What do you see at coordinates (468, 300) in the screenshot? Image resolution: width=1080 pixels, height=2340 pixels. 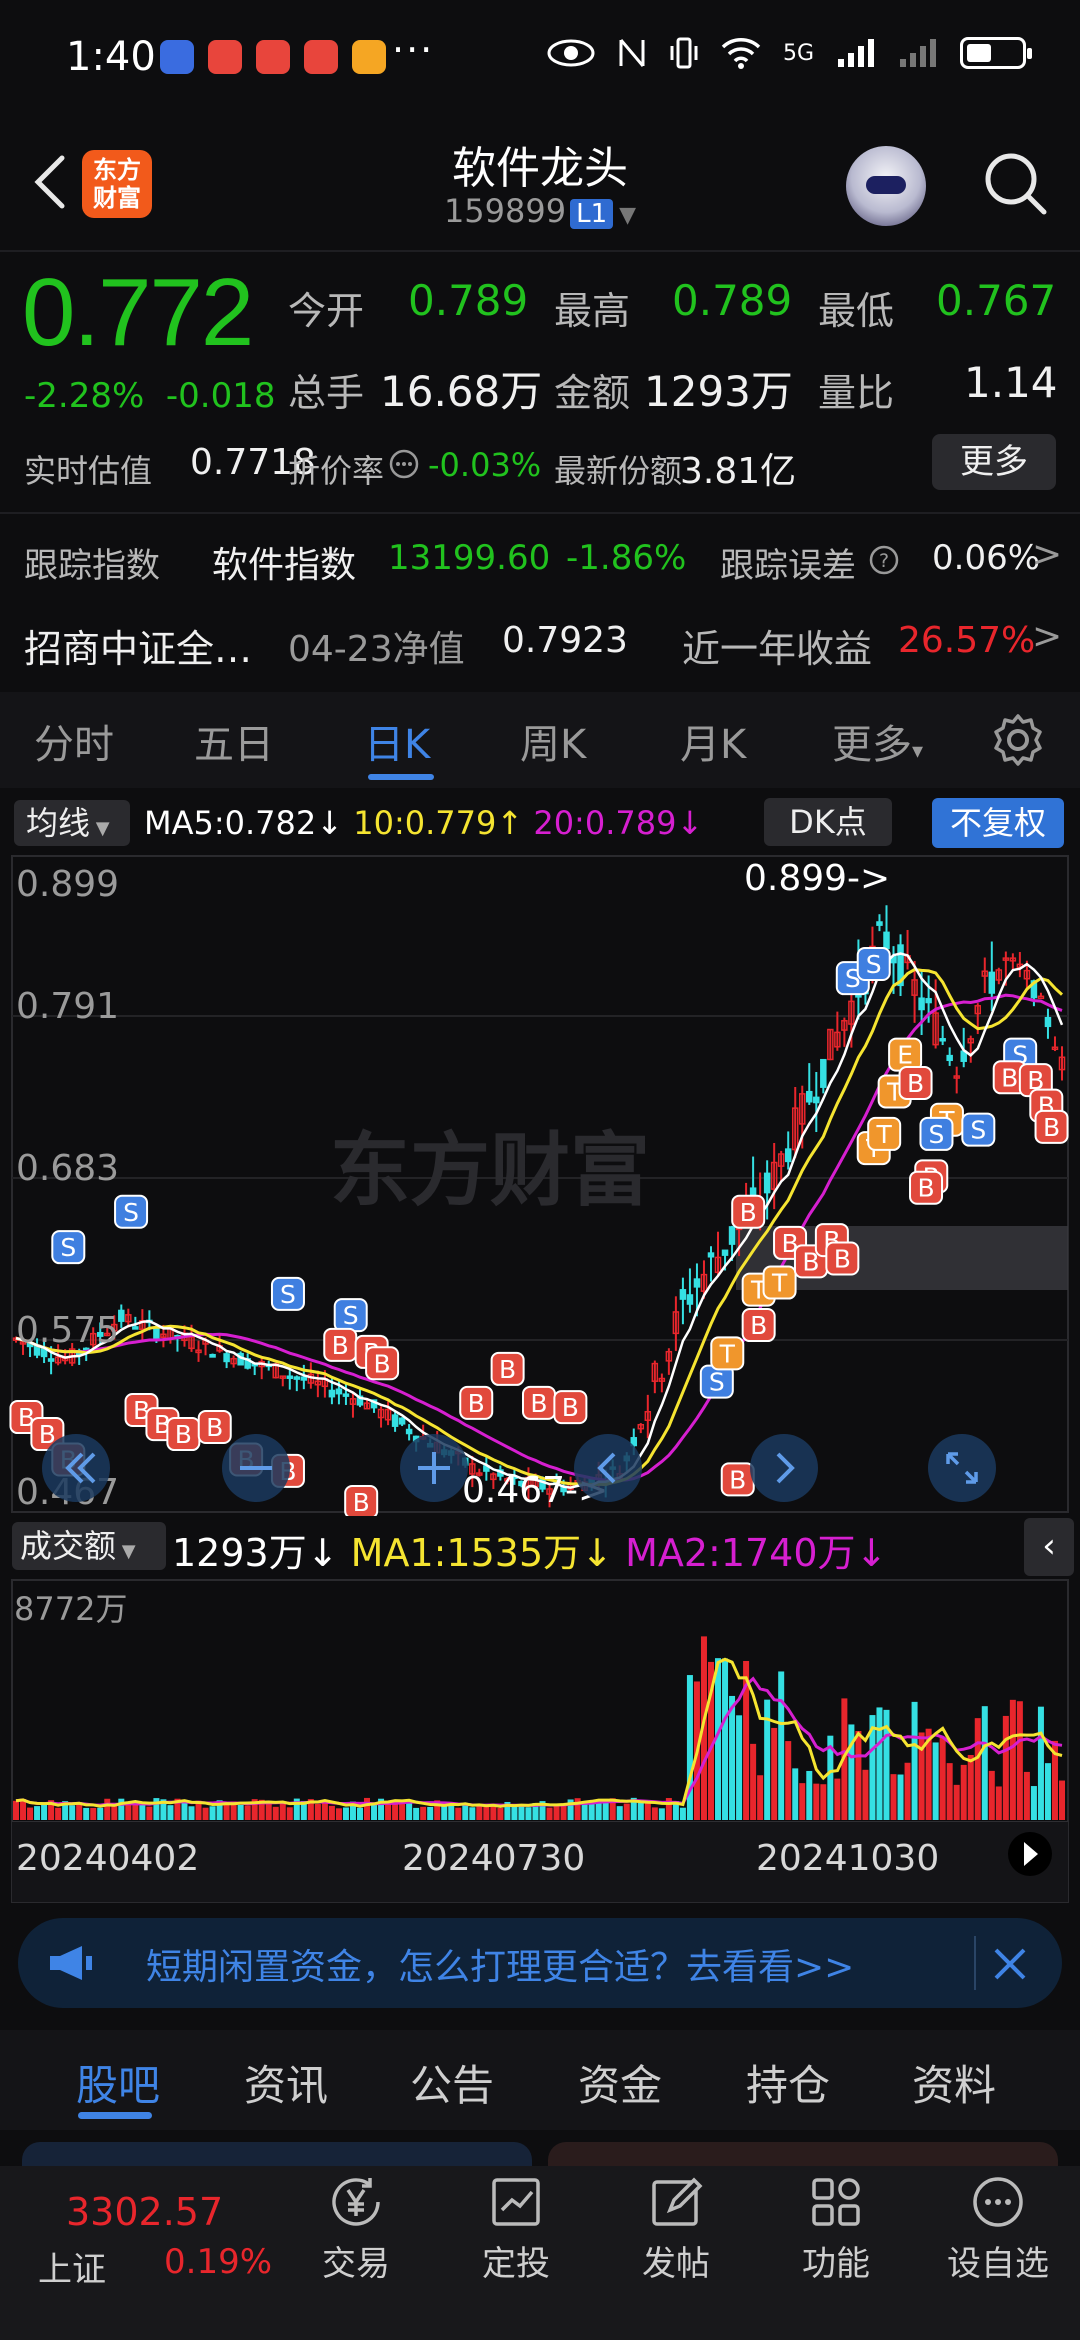 I see `open-value: 0.789` at bounding box center [468, 300].